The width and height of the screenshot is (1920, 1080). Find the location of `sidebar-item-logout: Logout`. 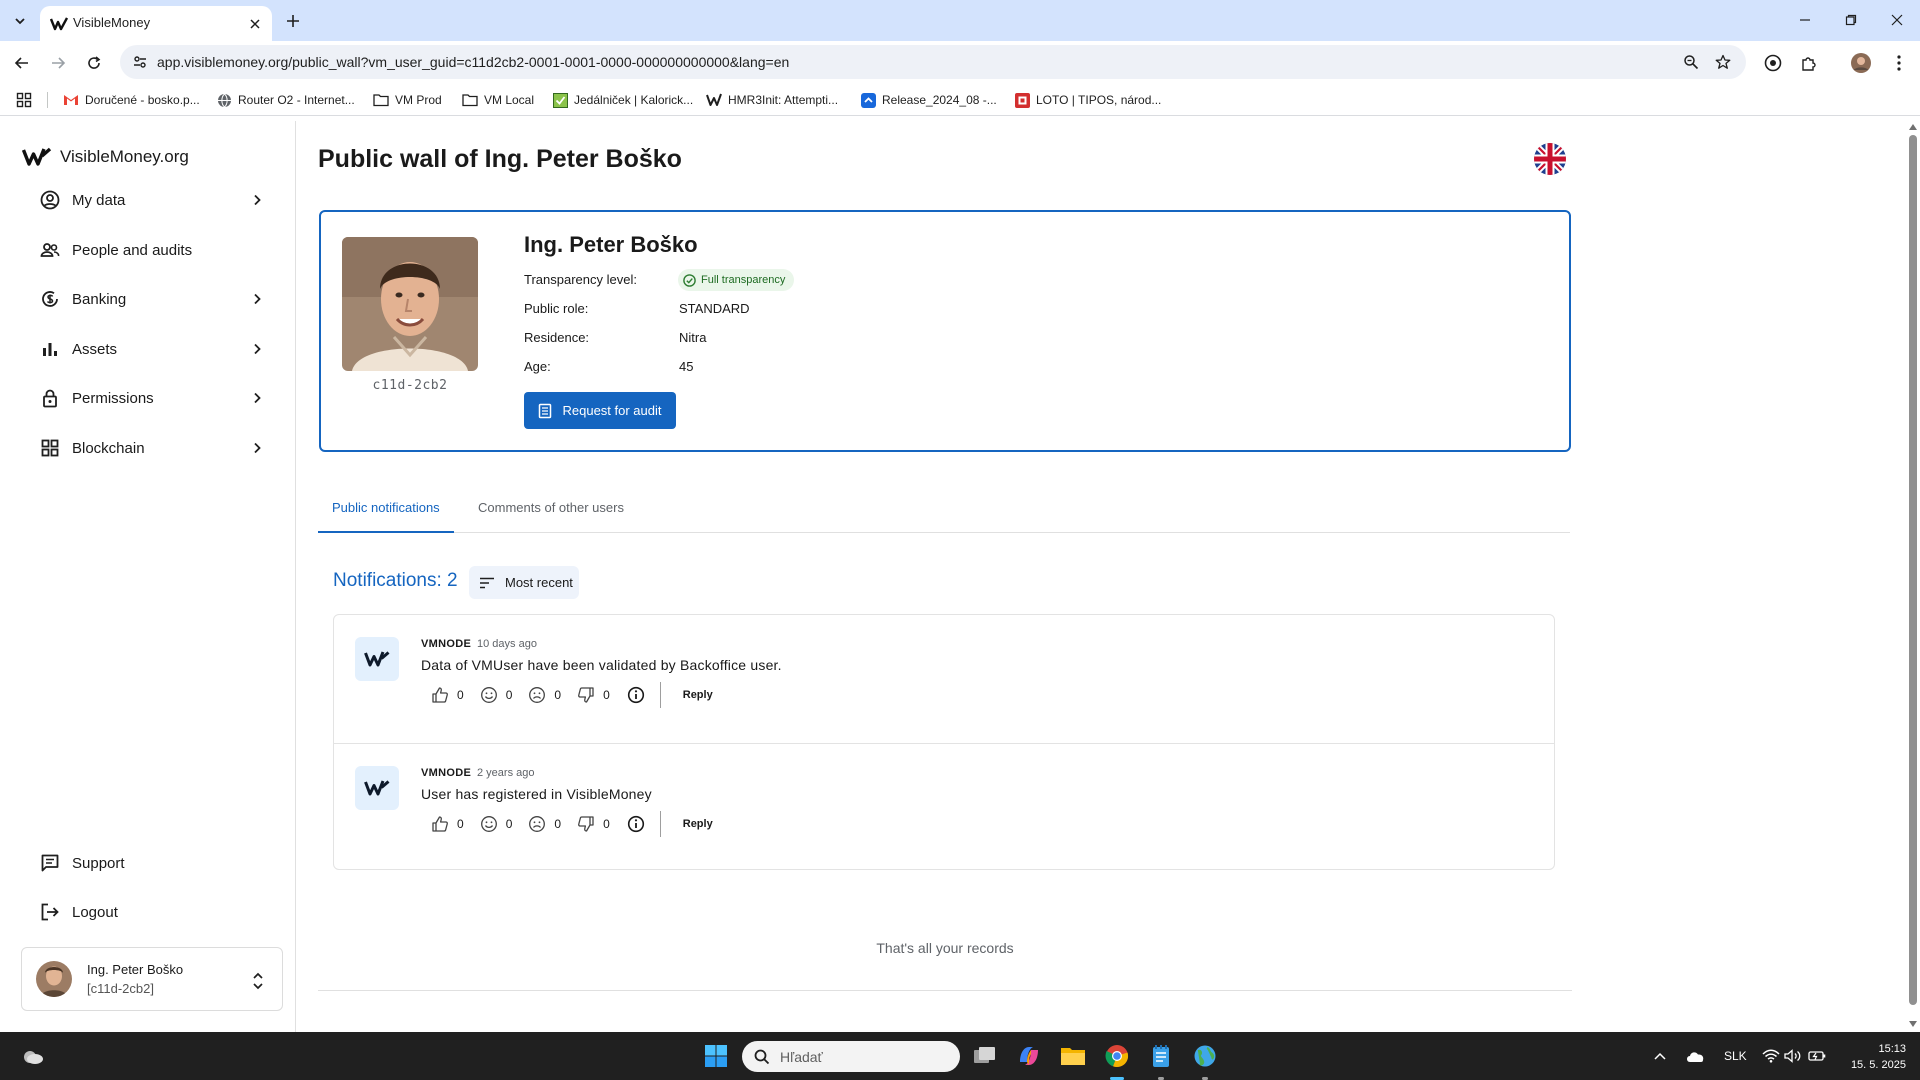

sidebar-item-logout: Logout is located at coordinates (153, 912).